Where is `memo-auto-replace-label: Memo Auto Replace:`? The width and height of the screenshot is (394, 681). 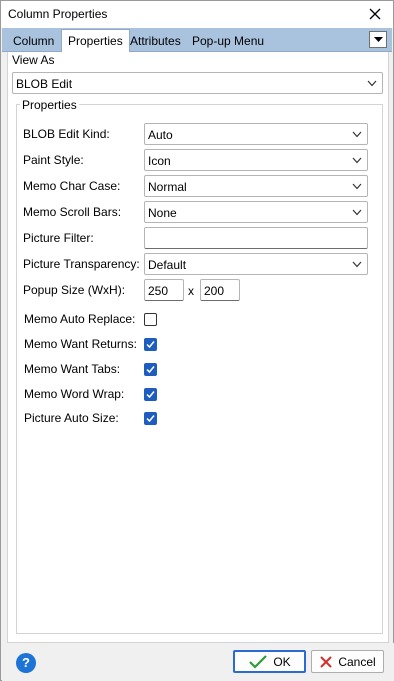
memo-auto-replace-label: Memo Auto Replace: is located at coordinates (80, 319).